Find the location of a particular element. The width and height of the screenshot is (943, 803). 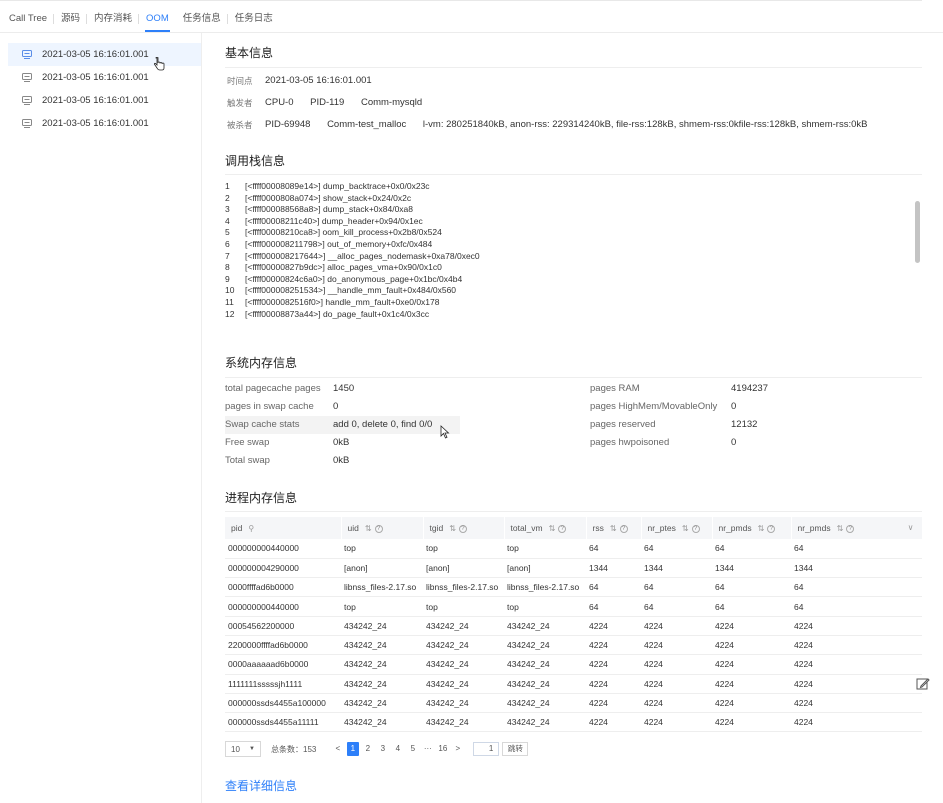

page-ellipsis: ··· is located at coordinates (428, 749).